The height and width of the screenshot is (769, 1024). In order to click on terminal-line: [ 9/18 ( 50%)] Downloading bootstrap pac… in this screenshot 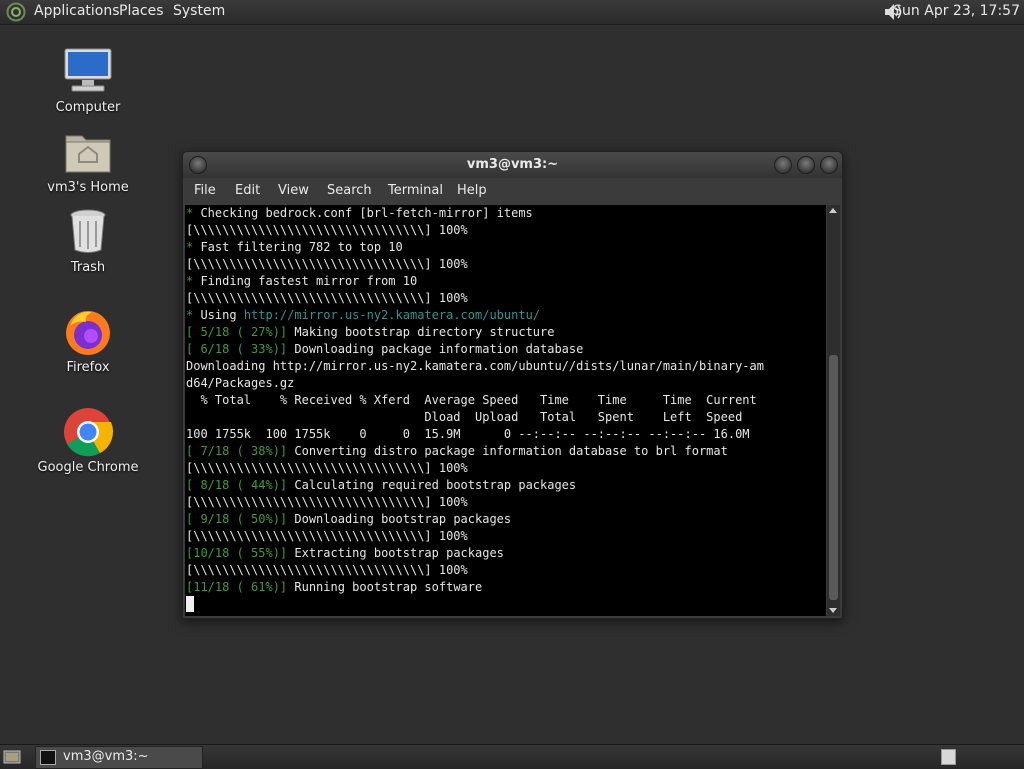, I will do `click(505, 519)`.